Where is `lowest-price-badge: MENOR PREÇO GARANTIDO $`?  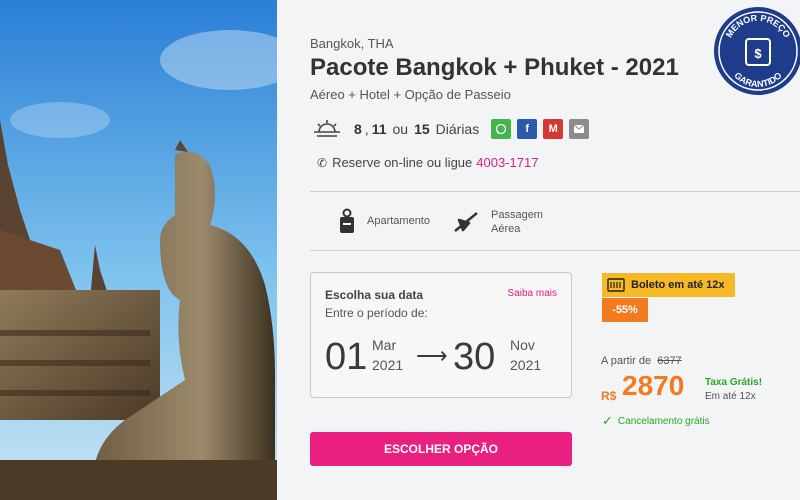
lowest-price-badge: MENOR PREÇO GARANTIDO $ is located at coordinates (756, 51).